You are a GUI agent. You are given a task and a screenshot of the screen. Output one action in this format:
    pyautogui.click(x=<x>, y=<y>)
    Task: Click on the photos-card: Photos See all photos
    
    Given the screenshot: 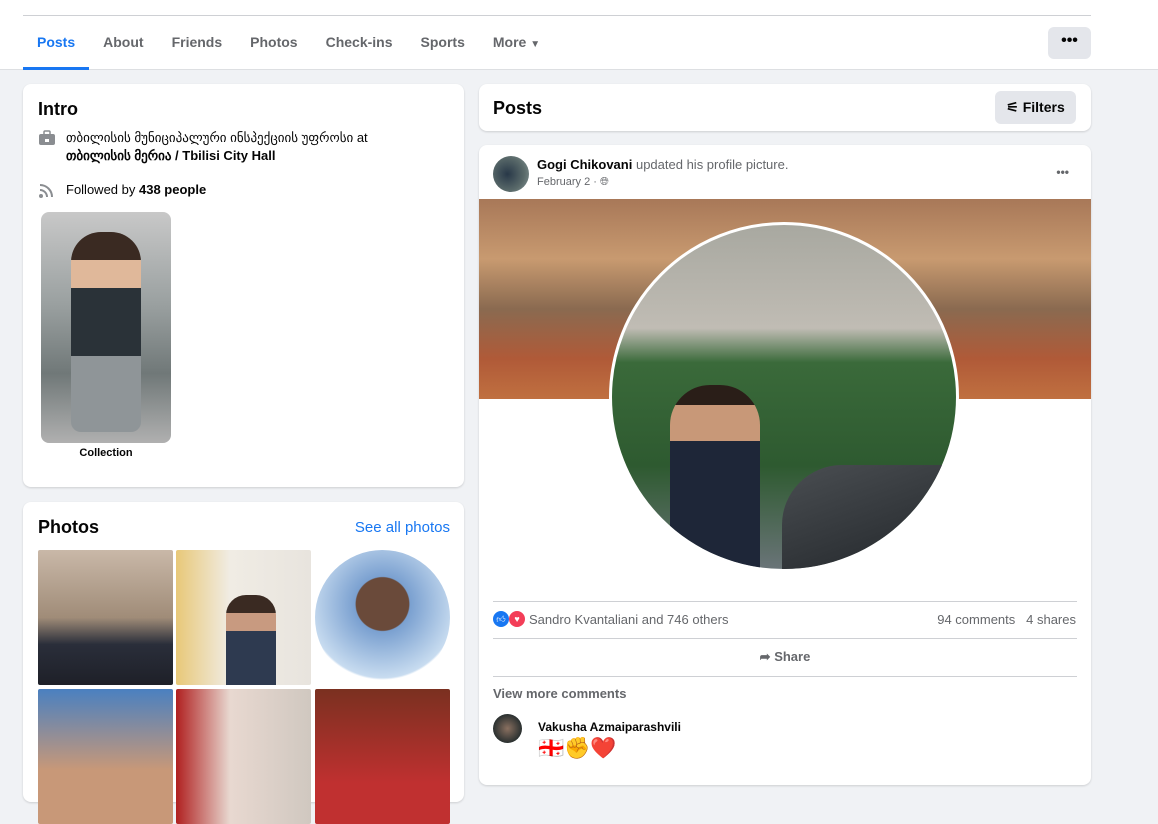 What is the action you would take?
    pyautogui.click(x=243, y=663)
    